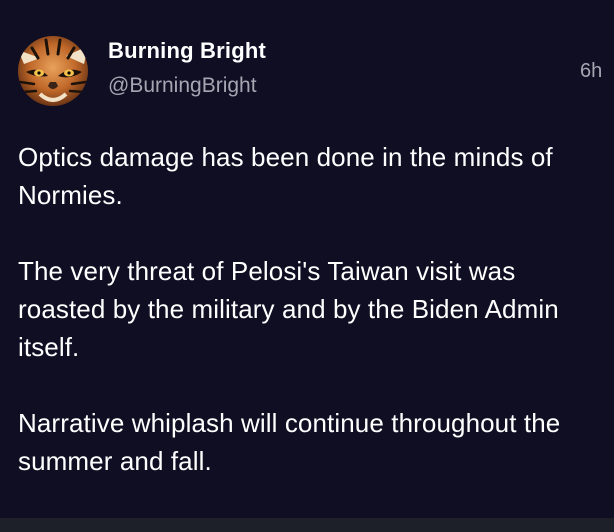 The height and width of the screenshot is (532, 614). I want to click on author-handle: @BurningBright, so click(182, 86).